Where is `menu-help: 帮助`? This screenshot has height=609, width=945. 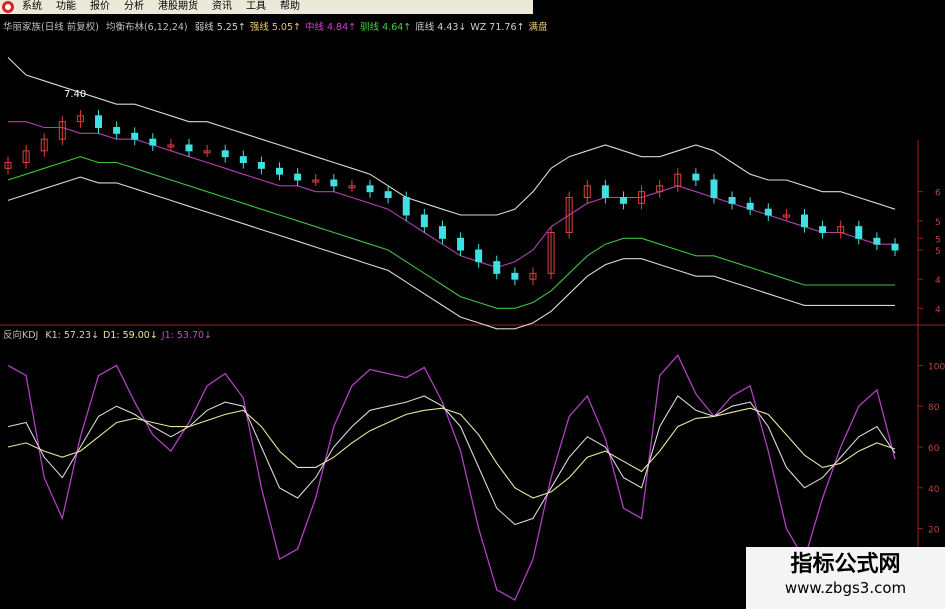
menu-help: 帮助 is located at coordinates (292, 7).